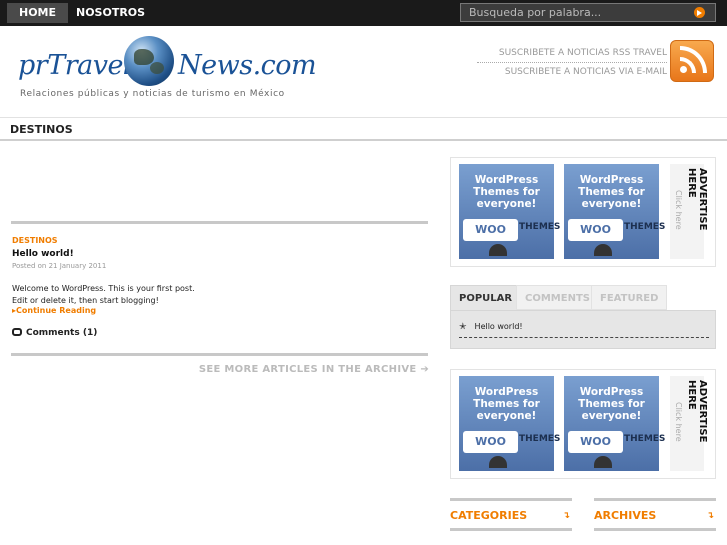  What do you see at coordinates (629, 297) in the screenshot?
I see `tab-featured: FEATURED` at bounding box center [629, 297].